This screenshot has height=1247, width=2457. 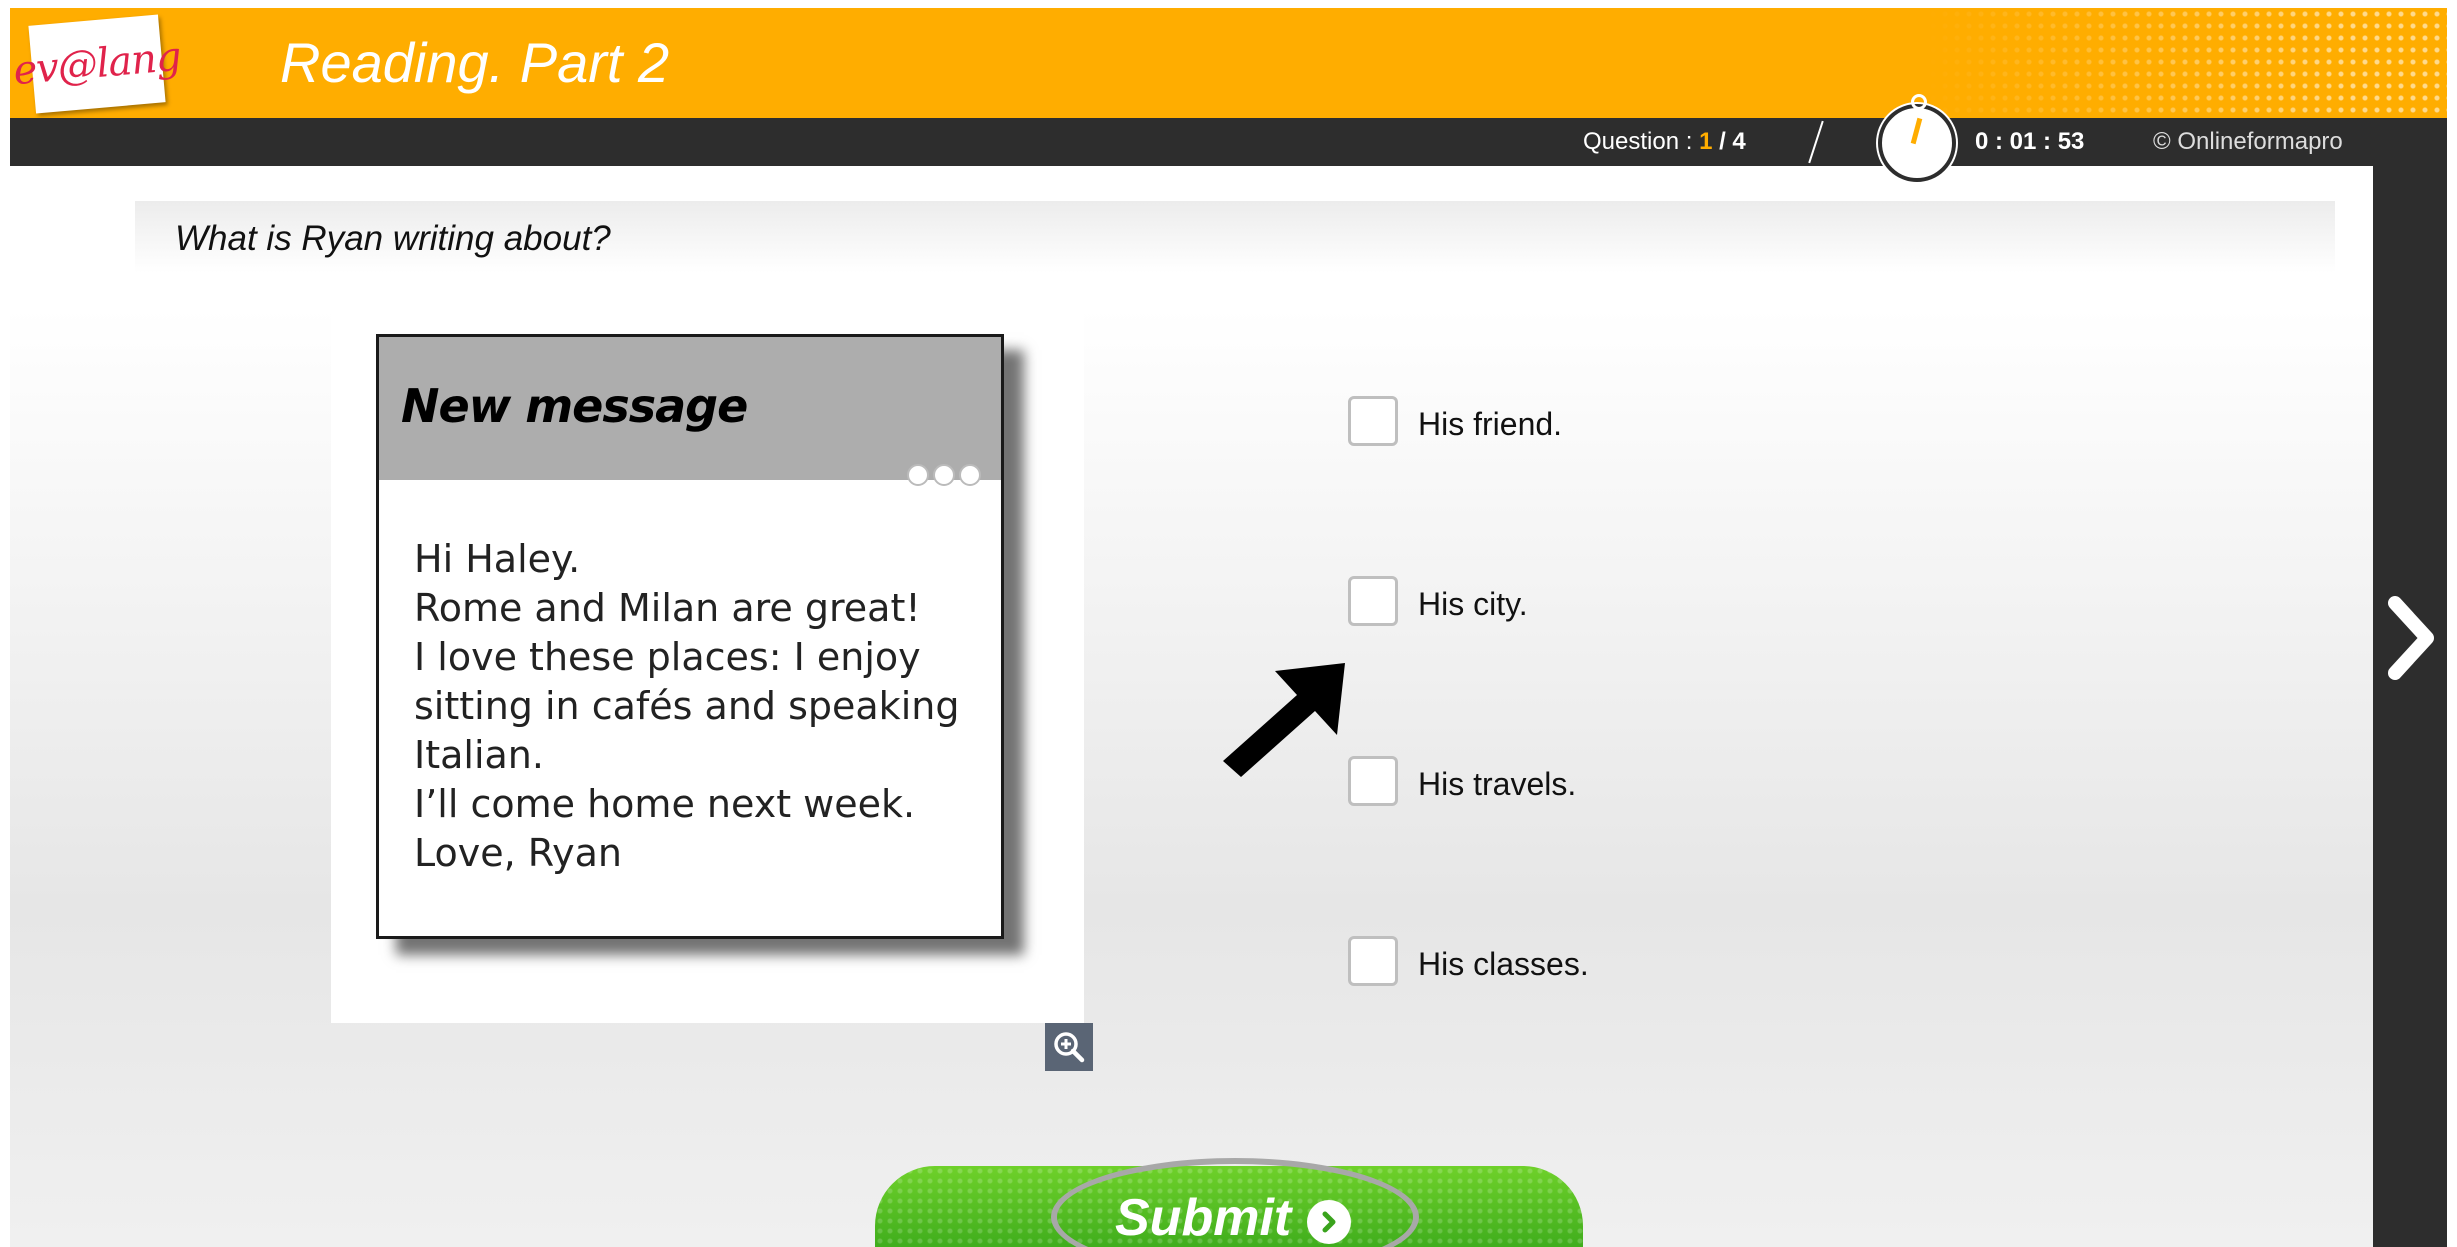 What do you see at coordinates (1706, 141) in the screenshot?
I see `question-current: 1` at bounding box center [1706, 141].